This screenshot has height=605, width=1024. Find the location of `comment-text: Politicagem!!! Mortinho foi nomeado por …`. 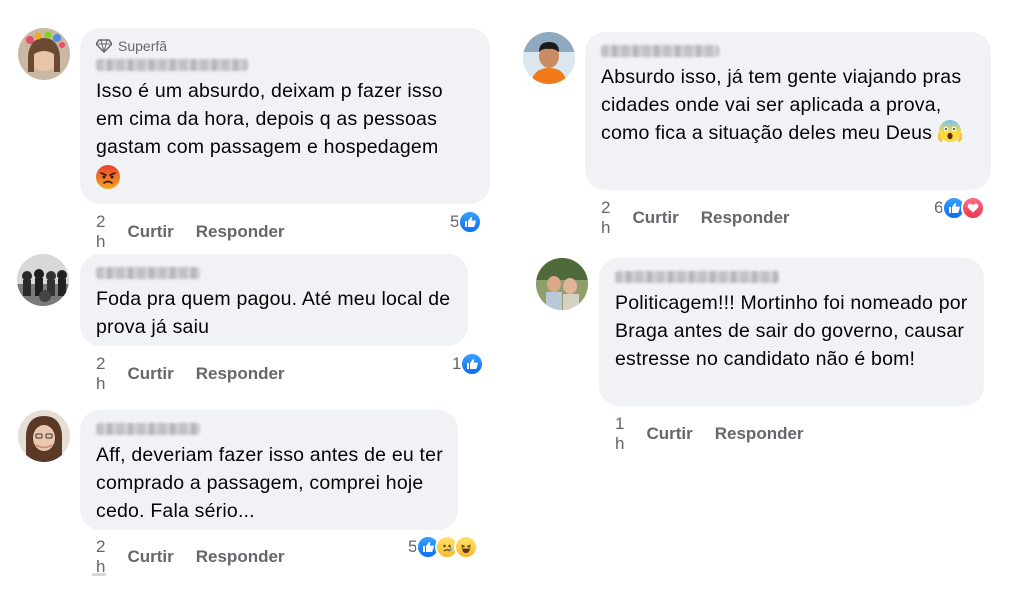

comment-text: Politicagem!!! Mortinho foi nomeado por … is located at coordinates (791, 331).